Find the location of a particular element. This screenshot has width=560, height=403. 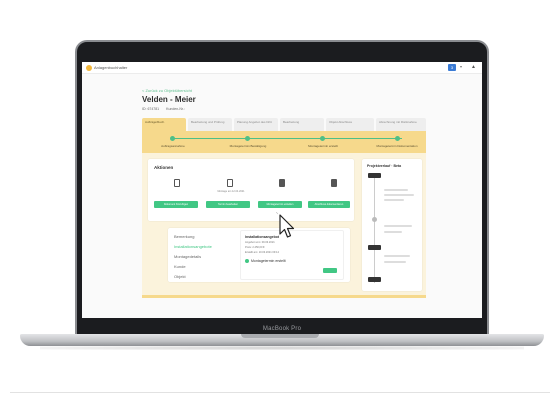

edit-appointment-button: Termin bearbeiten is located at coordinates (228, 204).